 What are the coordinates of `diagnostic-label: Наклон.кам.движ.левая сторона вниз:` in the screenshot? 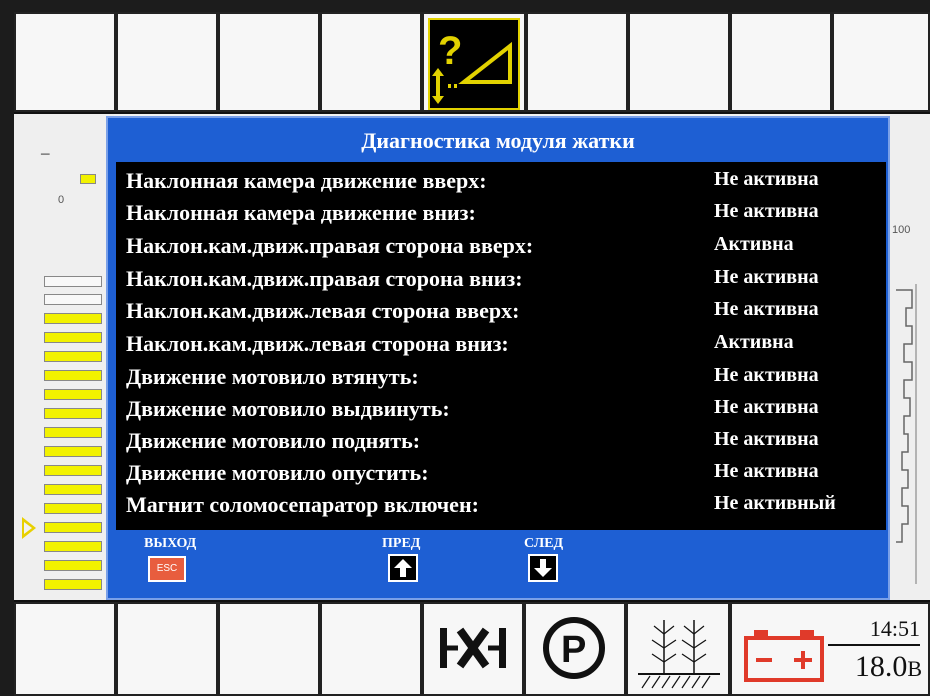 It's located at (317, 343).